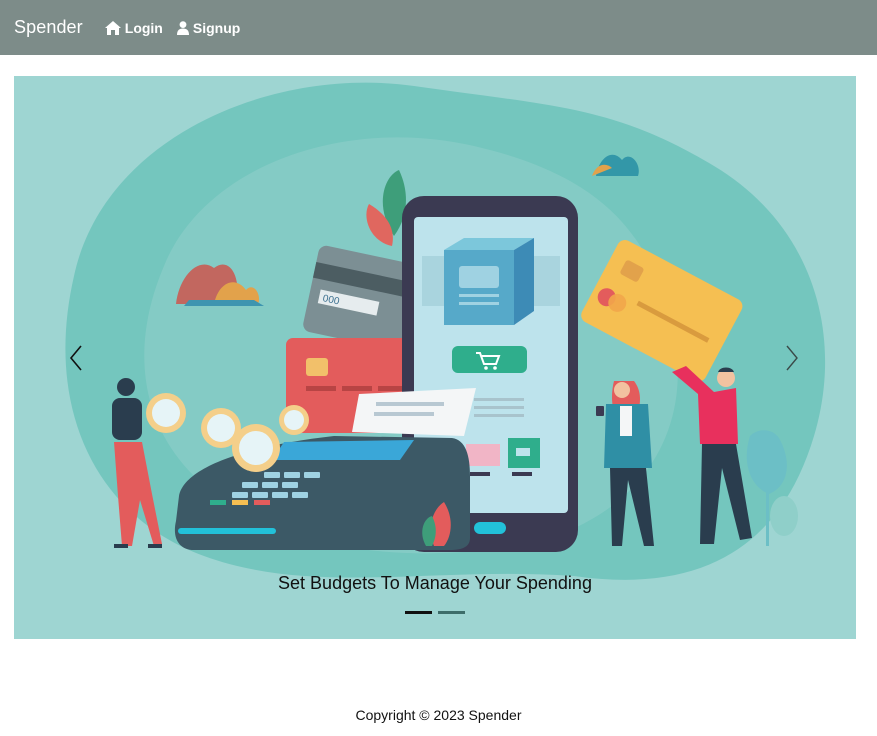  I want to click on nav-login-link: Login, so click(133, 27).